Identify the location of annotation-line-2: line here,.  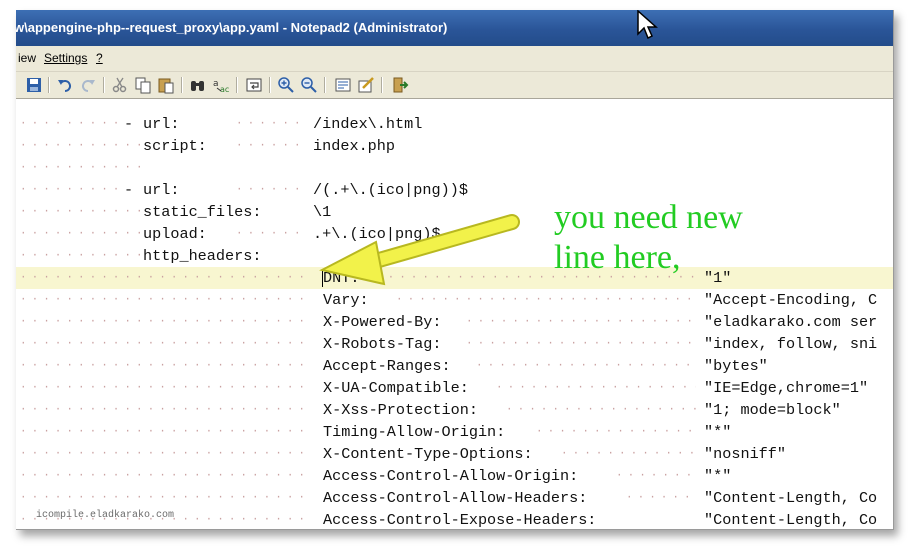
(617, 257).